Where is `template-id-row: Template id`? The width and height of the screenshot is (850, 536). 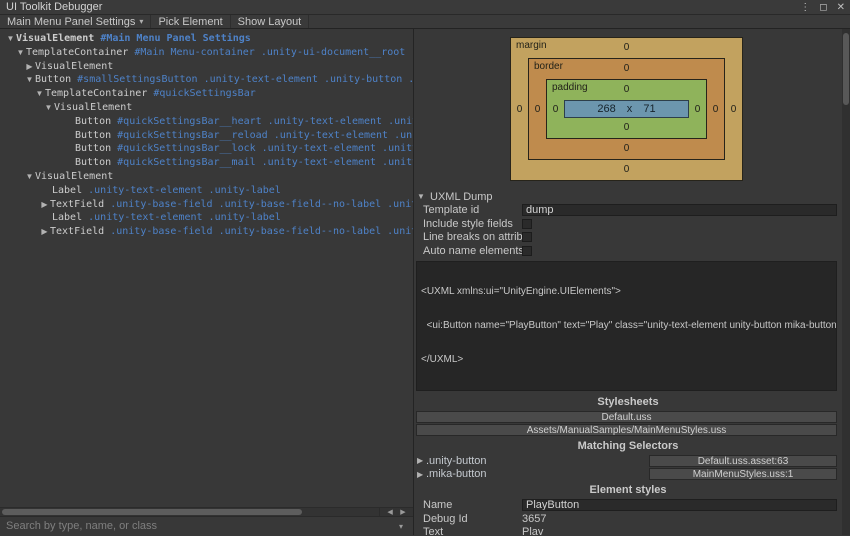
template-id-row: Template id is located at coordinates (628, 210).